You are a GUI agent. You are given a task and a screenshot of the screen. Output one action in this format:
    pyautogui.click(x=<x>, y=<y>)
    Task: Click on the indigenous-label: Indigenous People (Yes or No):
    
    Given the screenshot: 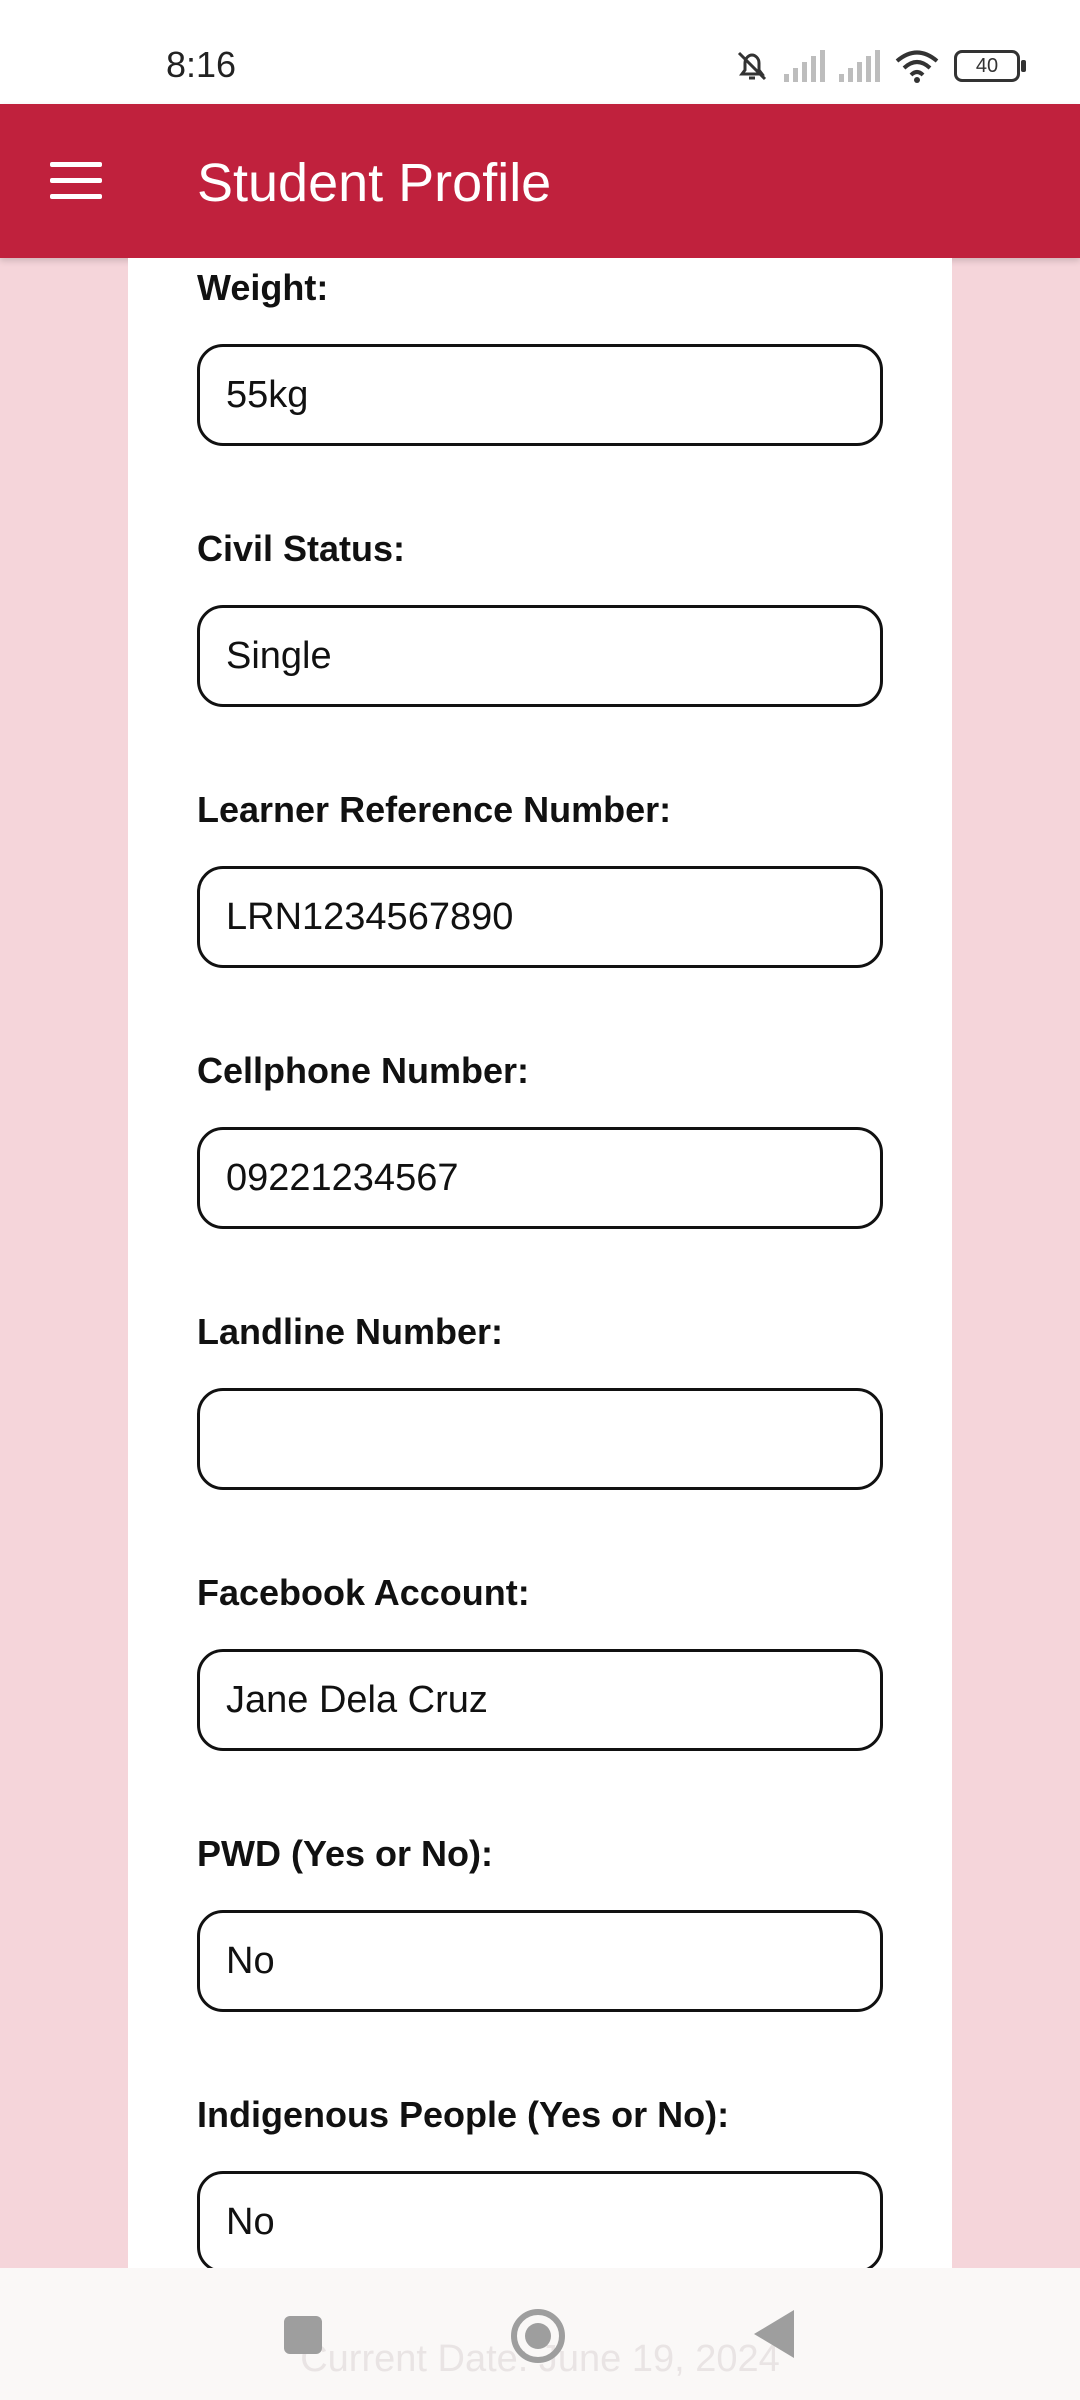 What is the action you would take?
    pyautogui.click(x=463, y=2114)
    